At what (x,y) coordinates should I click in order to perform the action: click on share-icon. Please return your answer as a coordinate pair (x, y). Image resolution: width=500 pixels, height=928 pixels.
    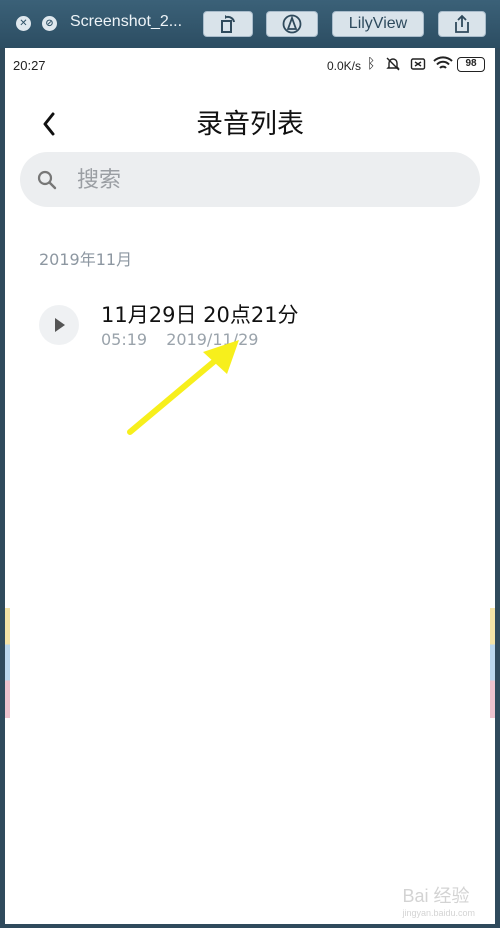
    Looking at the image, I should click on (462, 23).